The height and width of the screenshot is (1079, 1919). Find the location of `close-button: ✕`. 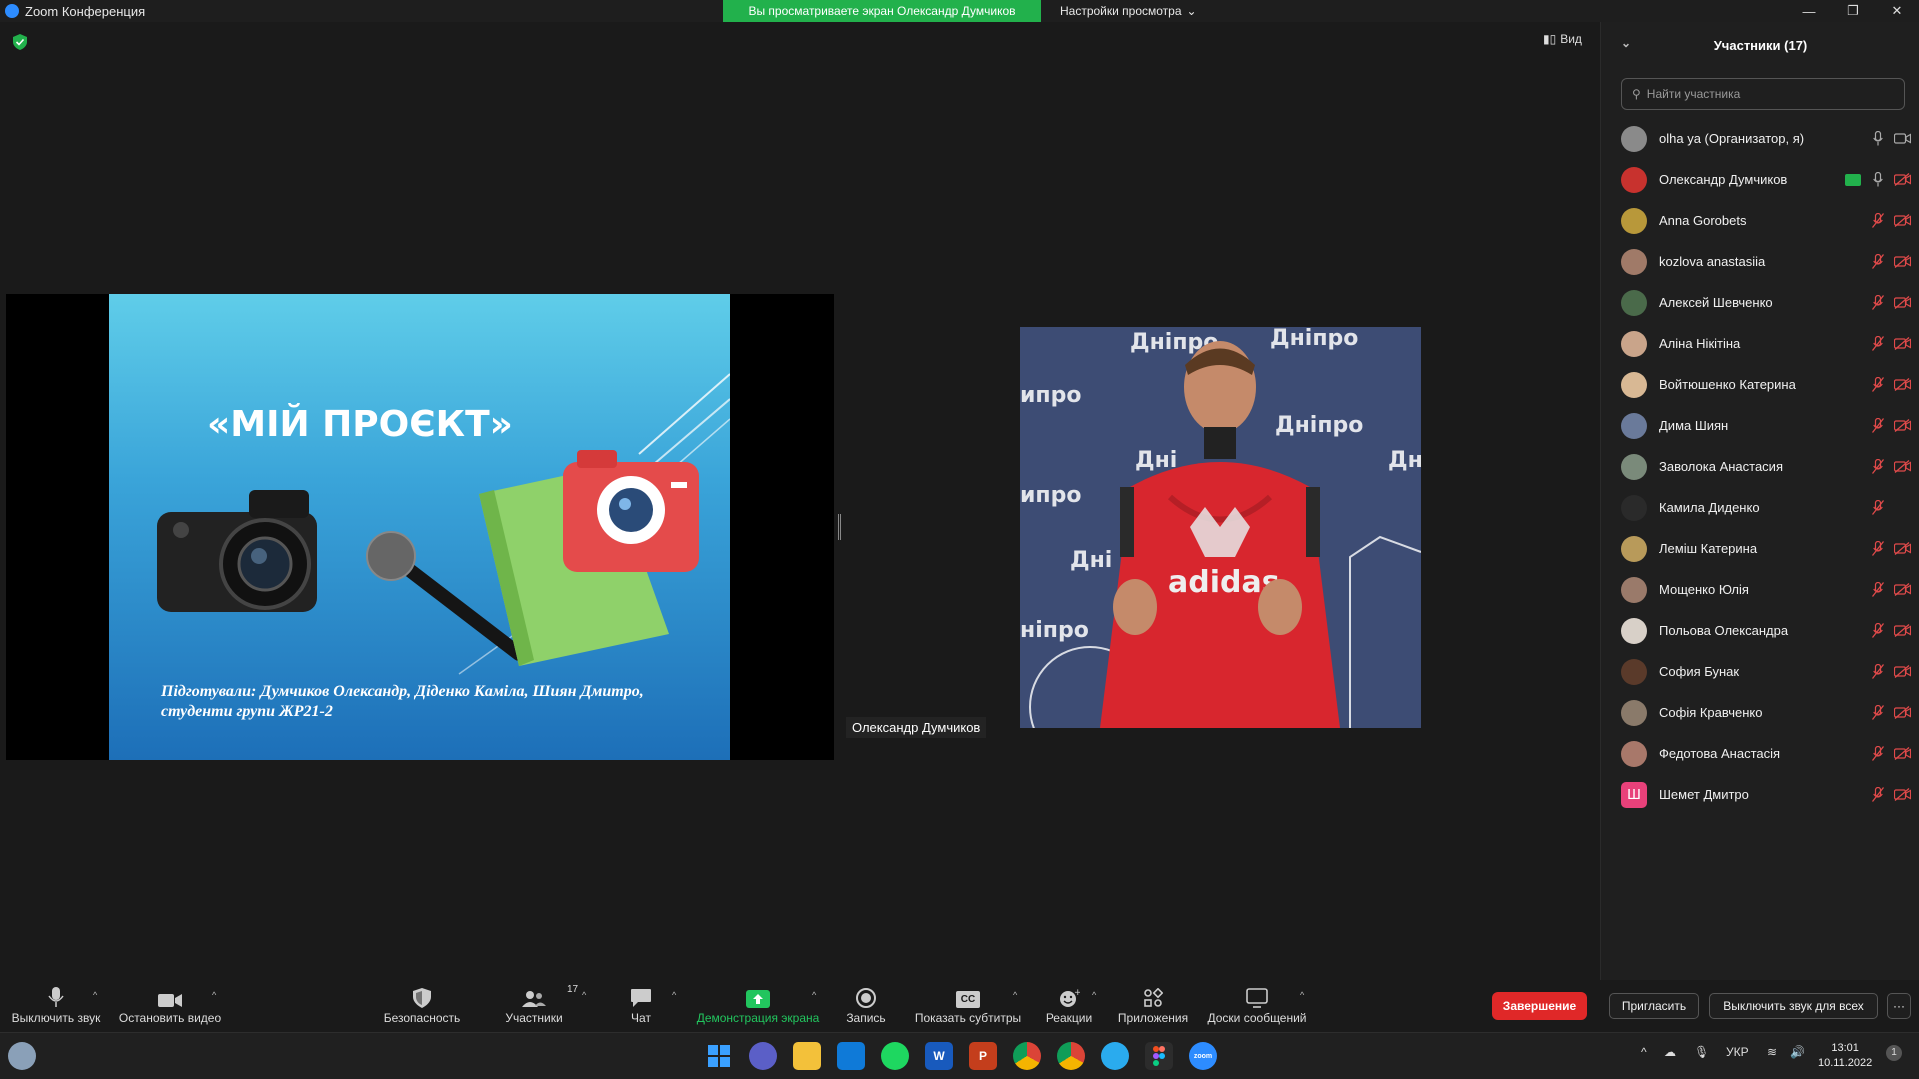

close-button: ✕ is located at coordinates (1897, 11).